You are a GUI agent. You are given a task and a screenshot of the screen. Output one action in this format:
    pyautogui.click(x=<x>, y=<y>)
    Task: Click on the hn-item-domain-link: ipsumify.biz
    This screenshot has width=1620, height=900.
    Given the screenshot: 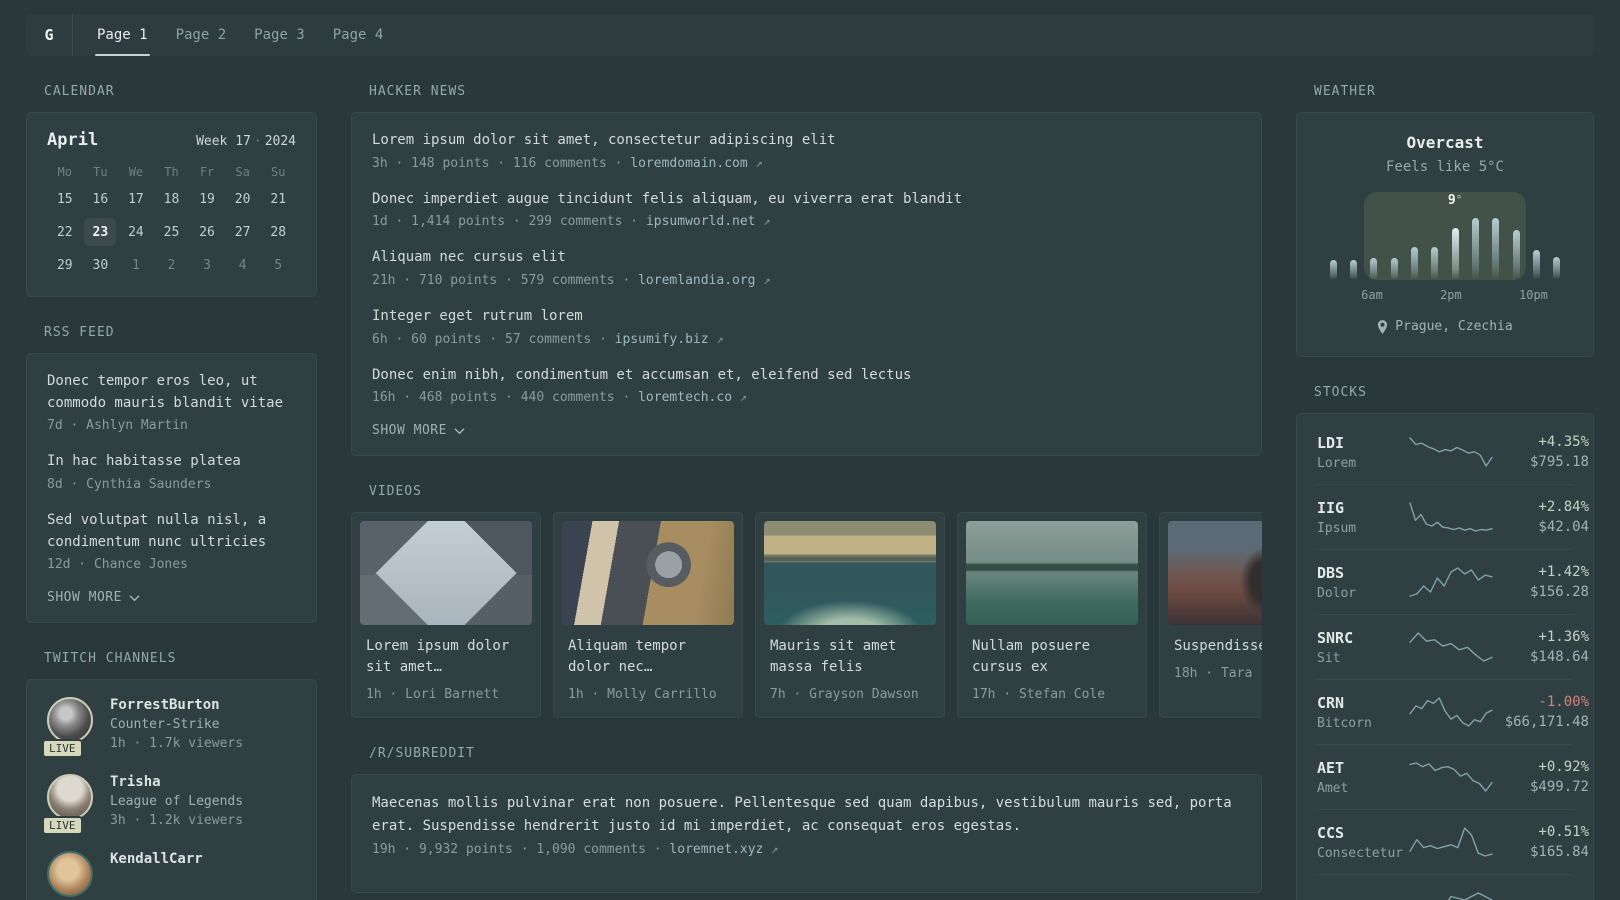 What is the action you would take?
    pyautogui.click(x=662, y=339)
    